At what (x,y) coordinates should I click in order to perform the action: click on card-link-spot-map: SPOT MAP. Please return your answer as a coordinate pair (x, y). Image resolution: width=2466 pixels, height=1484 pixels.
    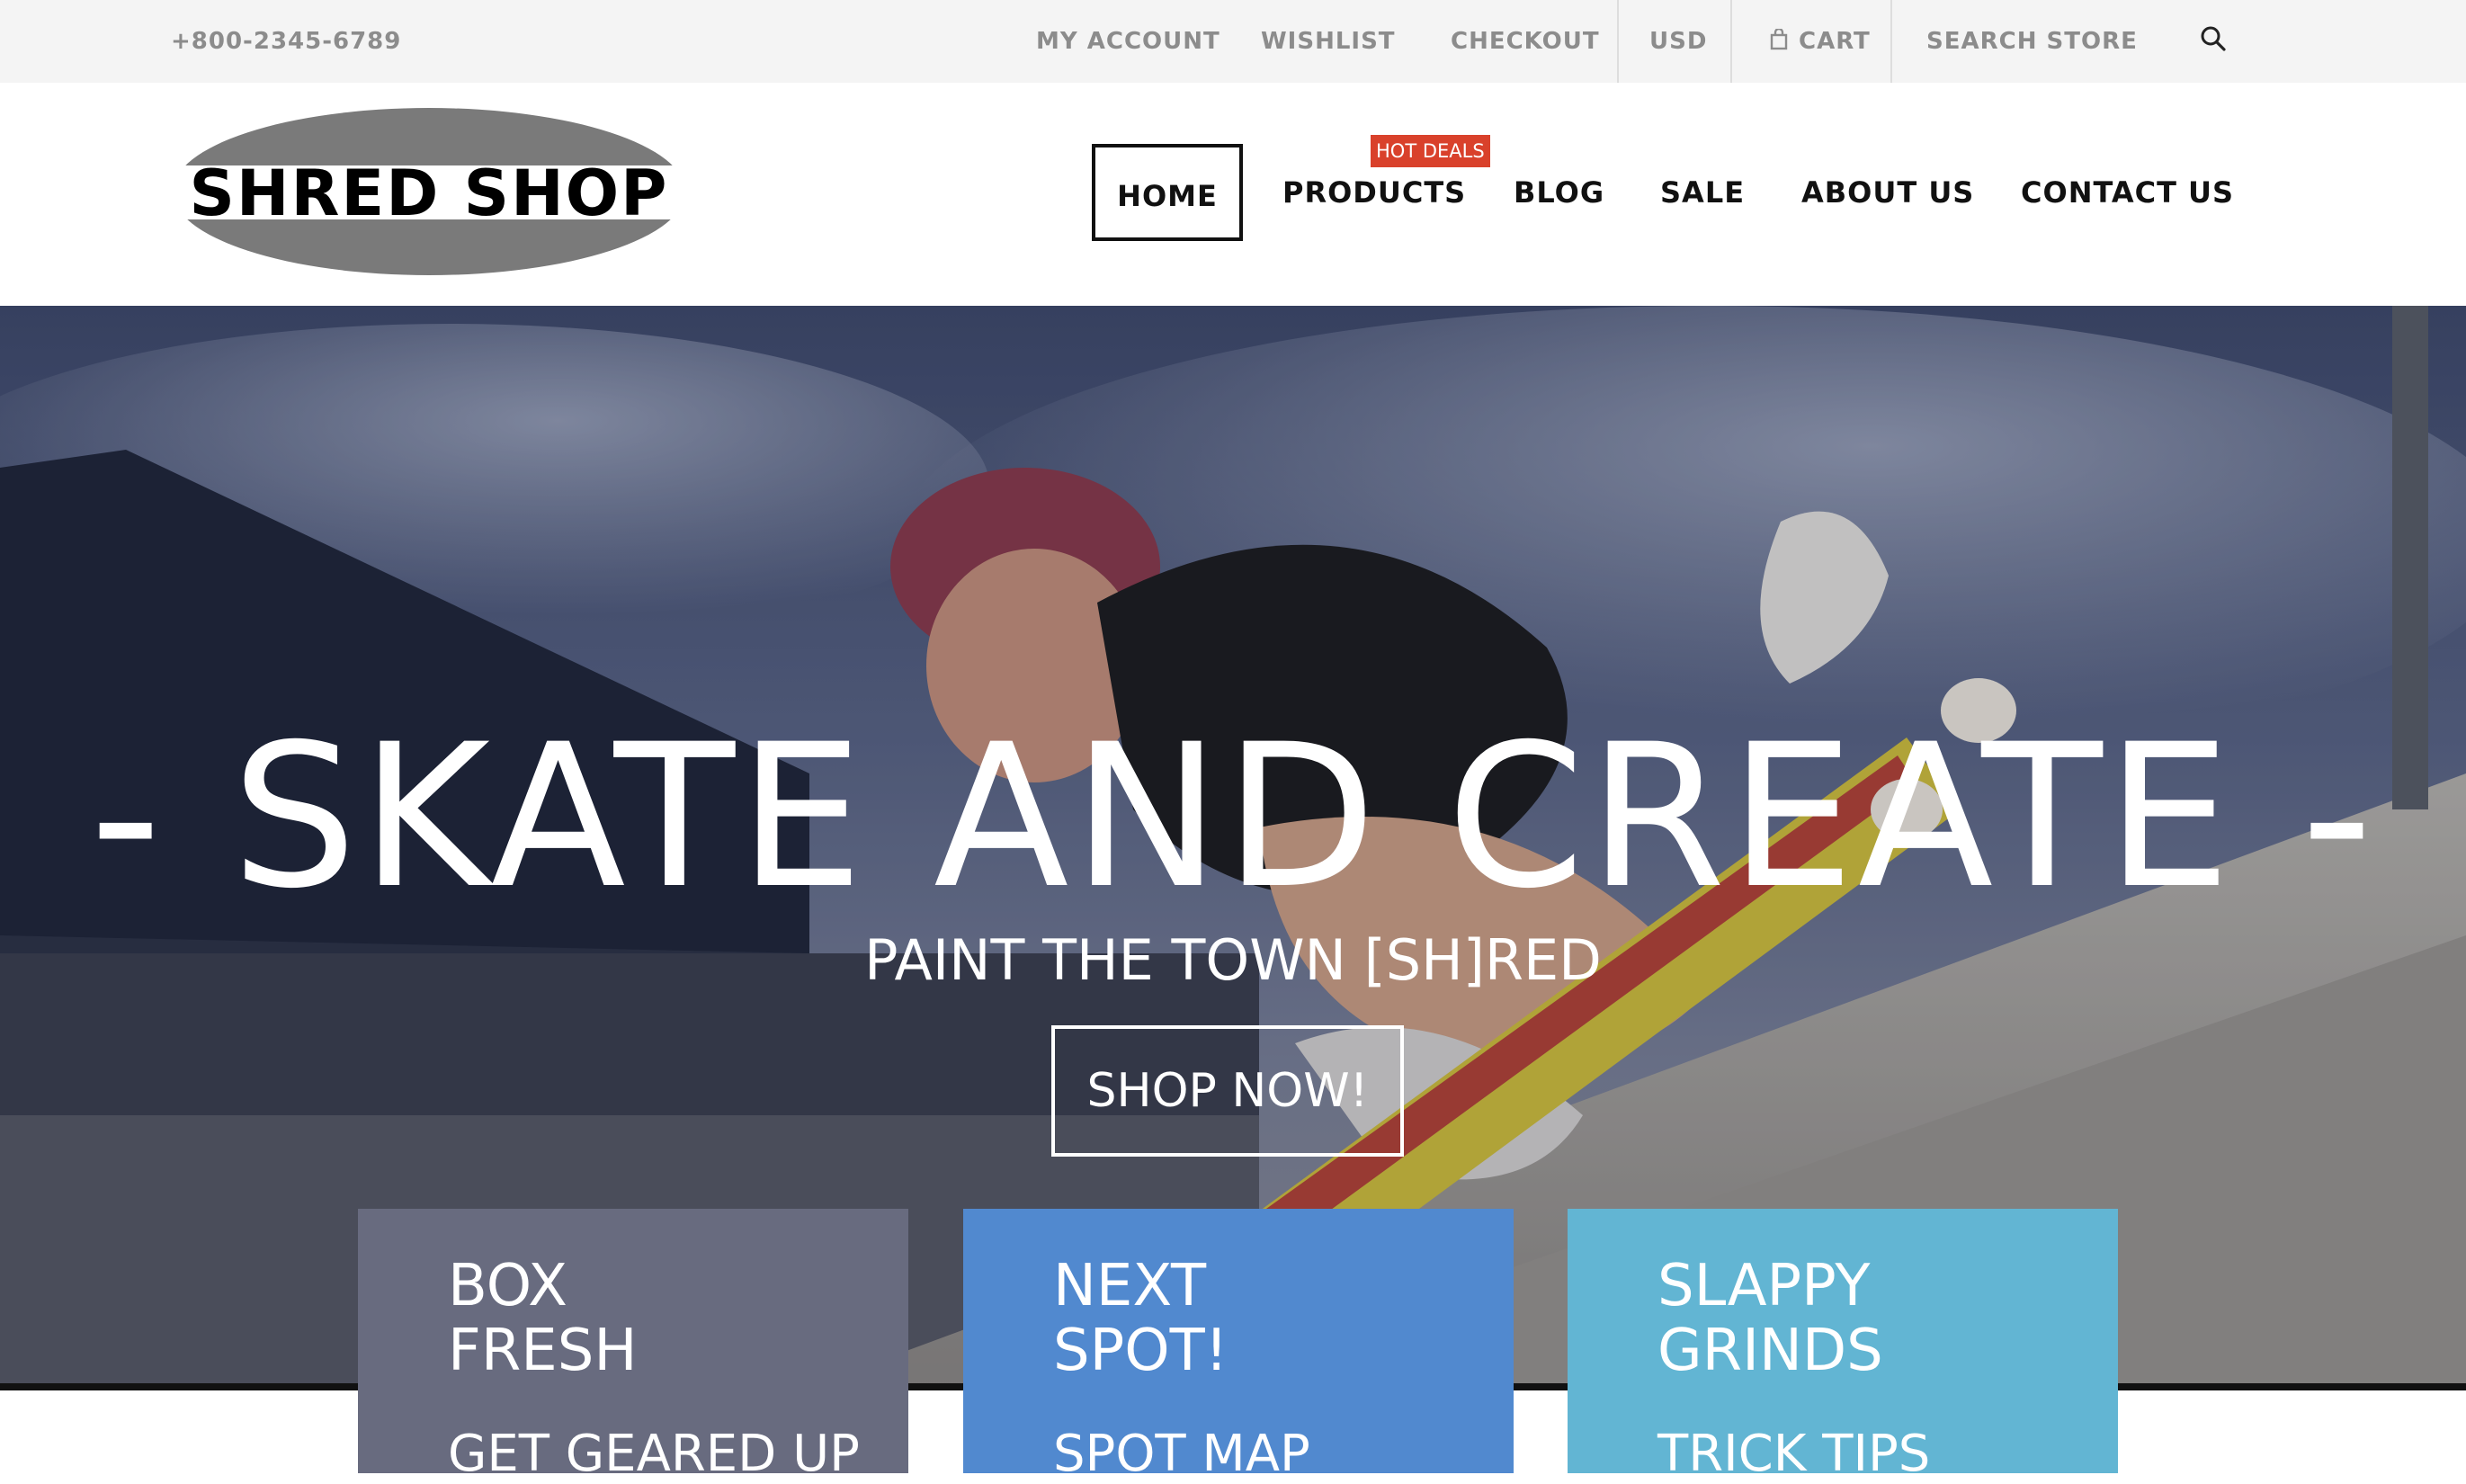
    Looking at the image, I should click on (1181, 1454).